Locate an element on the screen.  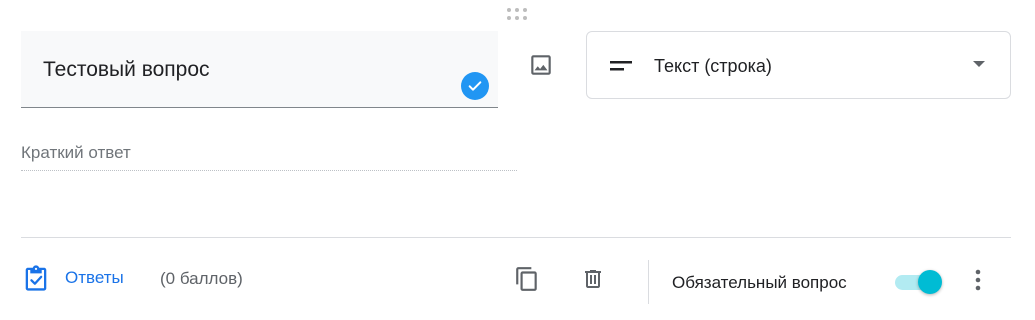
more-options-button is located at coordinates (978, 280).